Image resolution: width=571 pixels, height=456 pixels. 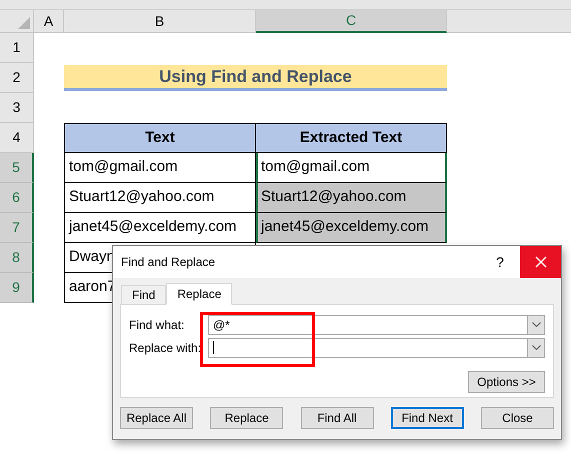 I want to click on close-icon, so click(x=540, y=262).